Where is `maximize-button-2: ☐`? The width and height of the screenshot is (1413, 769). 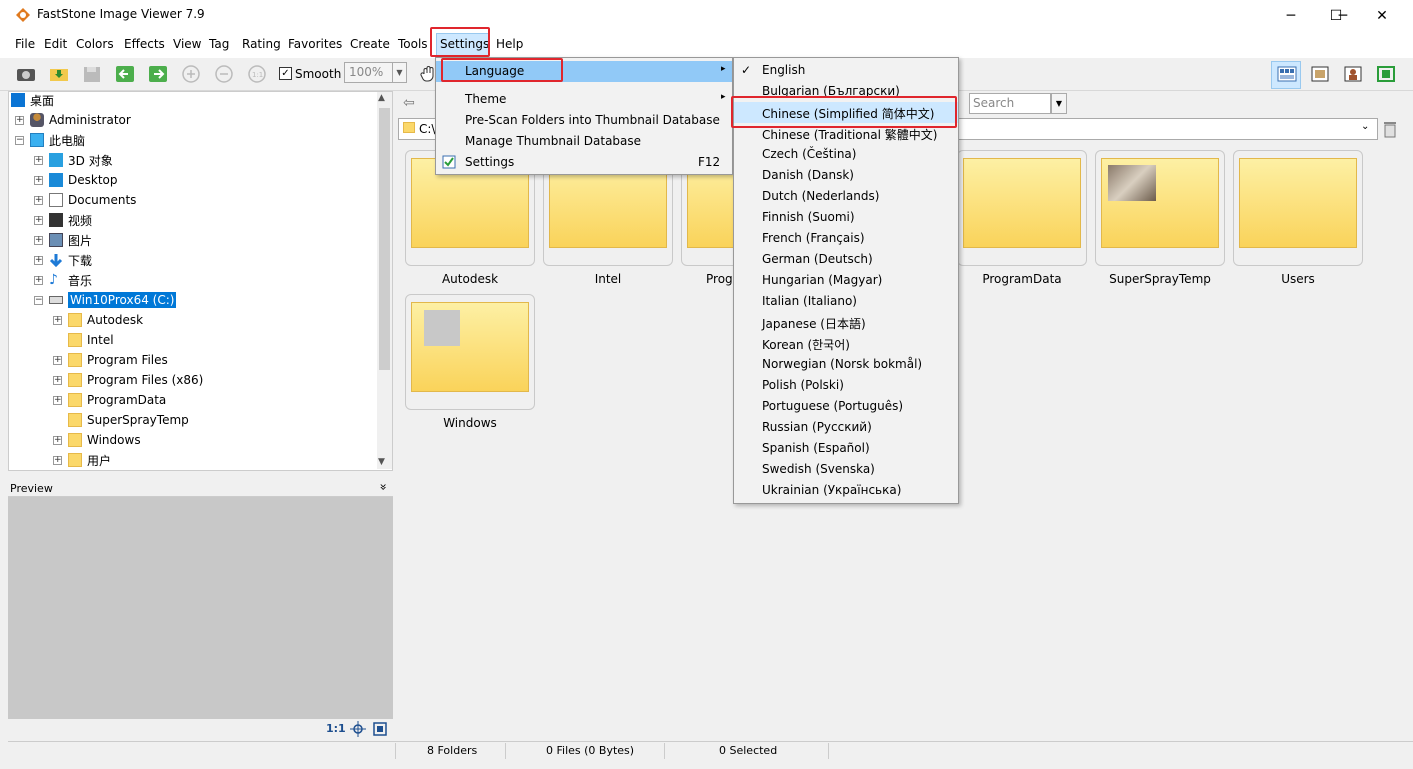
maximize-button-2: ☐ is located at coordinates (1336, 15).